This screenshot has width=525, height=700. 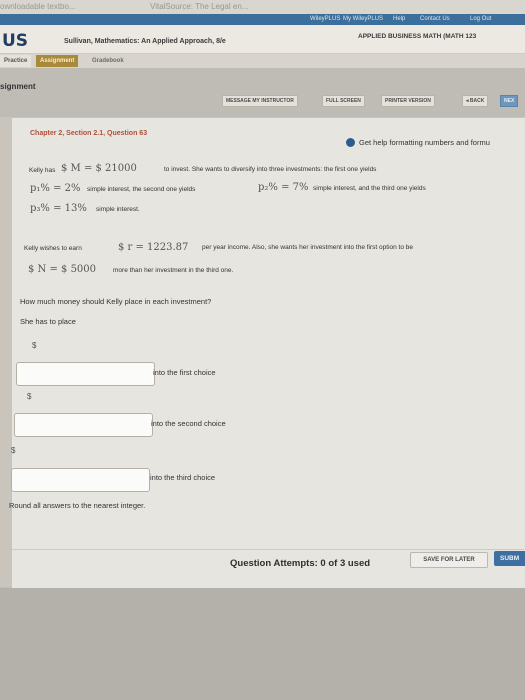 I want to click on tab-assignment: Assignment, so click(x=57, y=61).